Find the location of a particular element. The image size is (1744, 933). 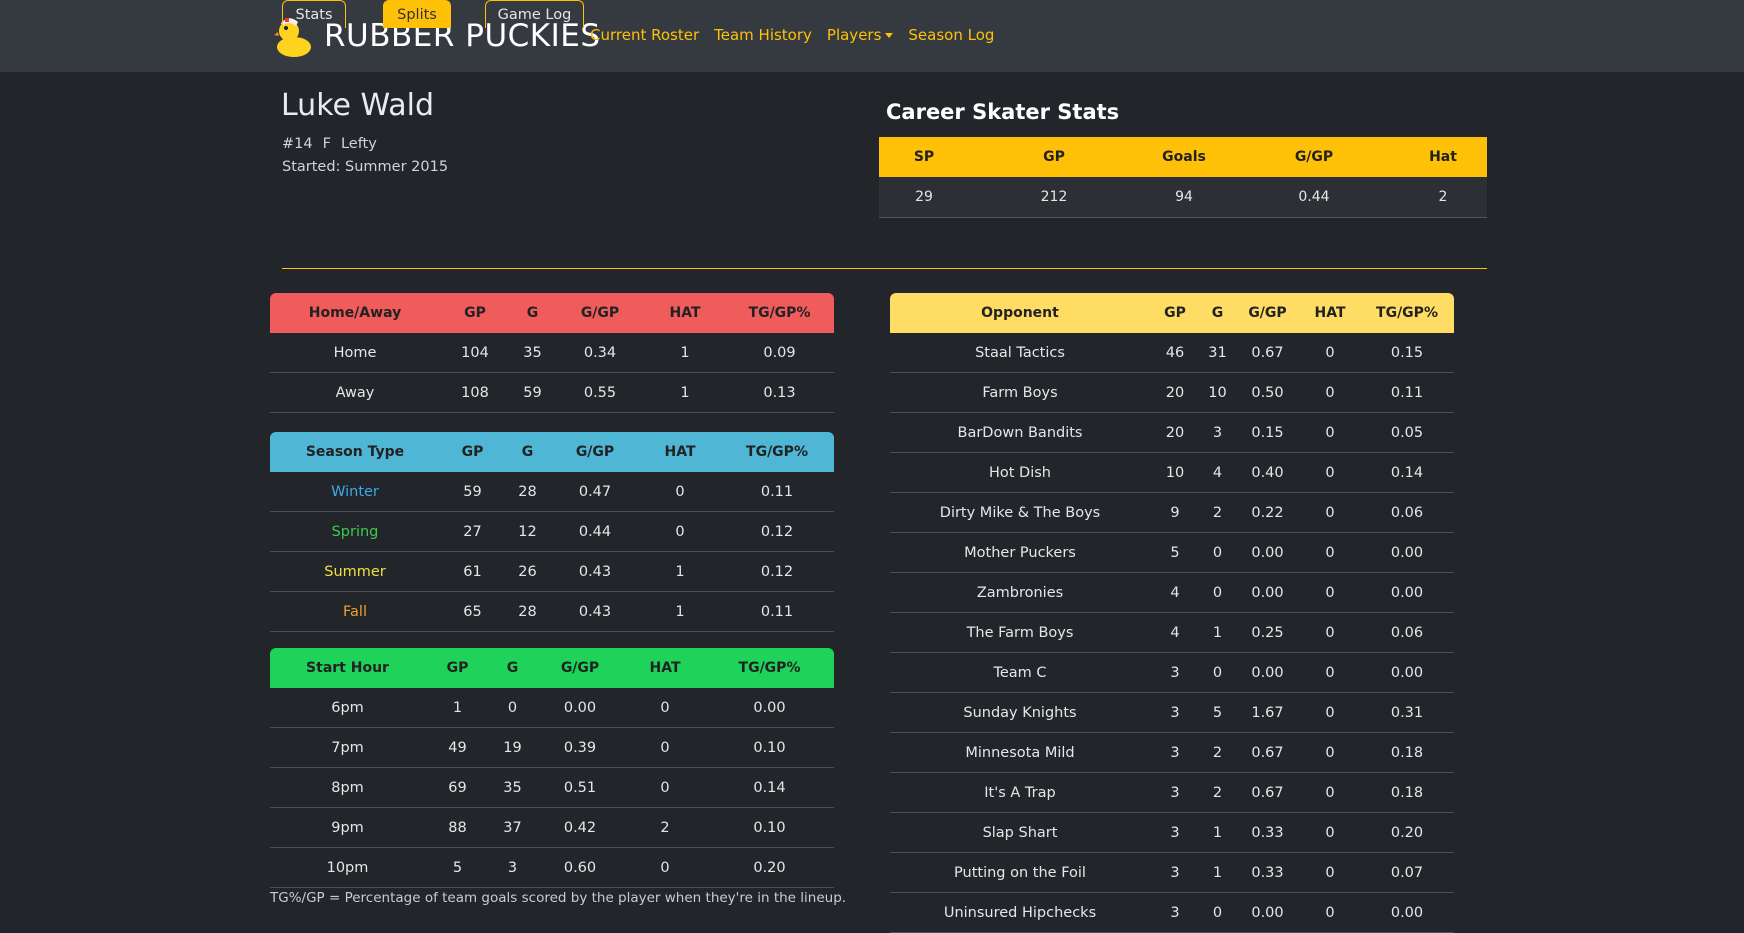

table-cell: 49 is located at coordinates (457, 747).